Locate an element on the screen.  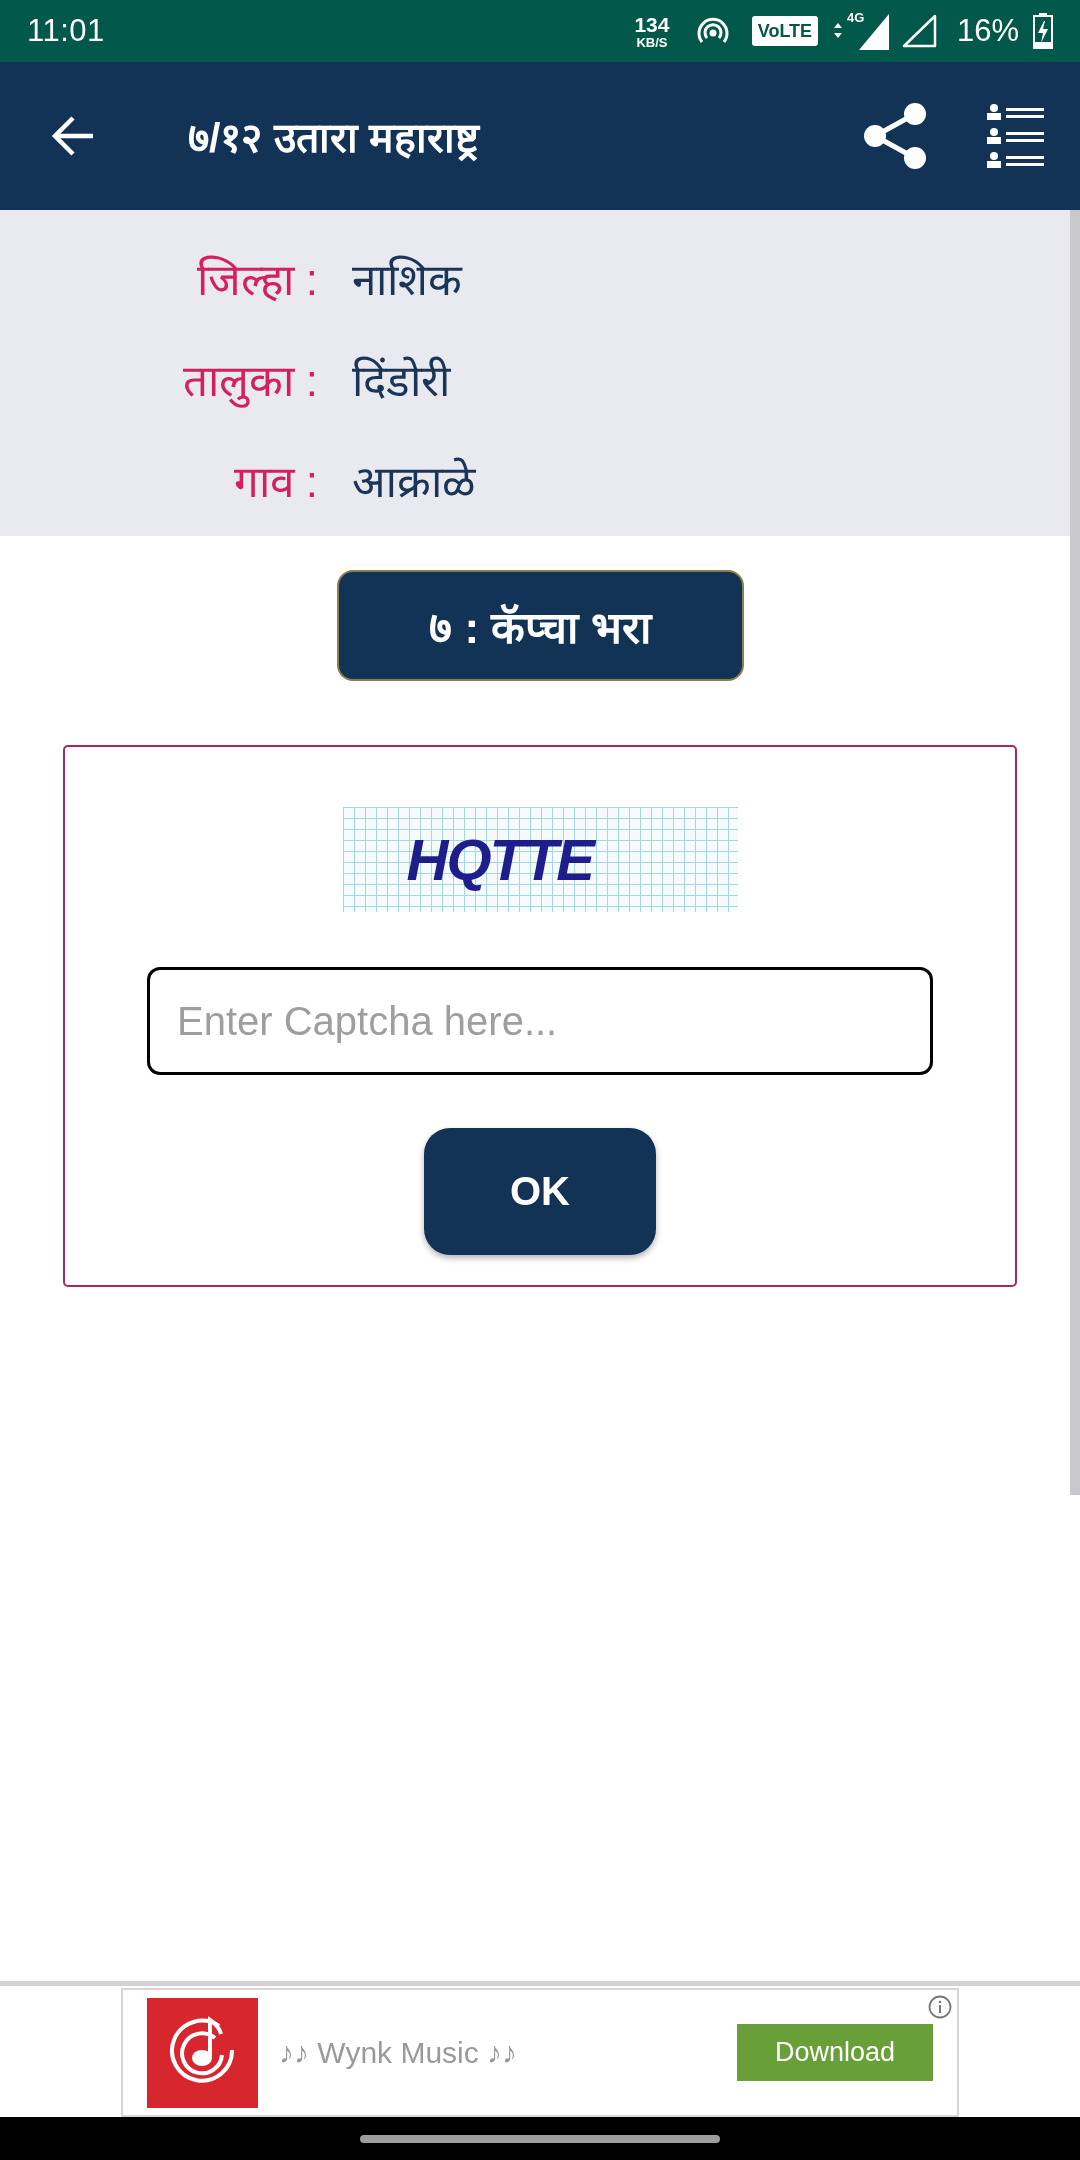
battery-icon is located at coordinates (1043, 31).